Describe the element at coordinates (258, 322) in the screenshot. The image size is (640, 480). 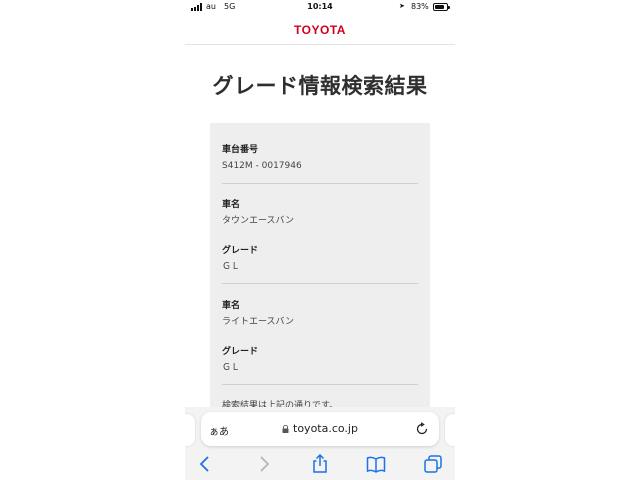
I see `car-name-value: ライトエースバン` at that location.